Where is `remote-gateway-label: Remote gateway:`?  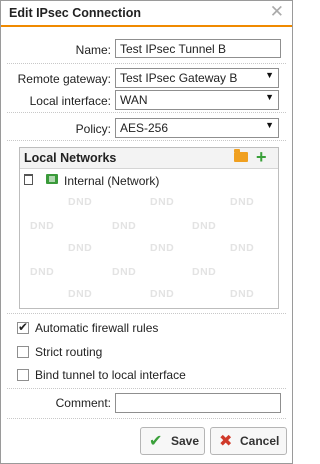
remote-gateway-label: Remote gateway: is located at coordinates (64, 79).